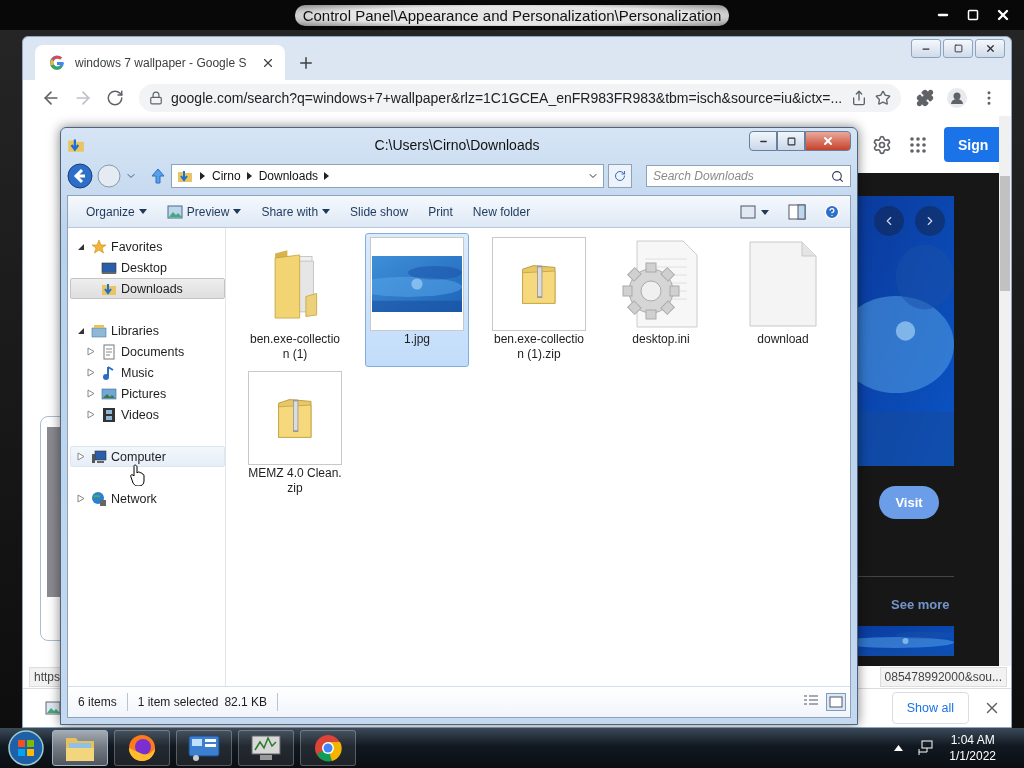 The height and width of the screenshot is (768, 1024). Describe the element at coordinates (57, 62) in the screenshot. I see `logo-icon` at that location.